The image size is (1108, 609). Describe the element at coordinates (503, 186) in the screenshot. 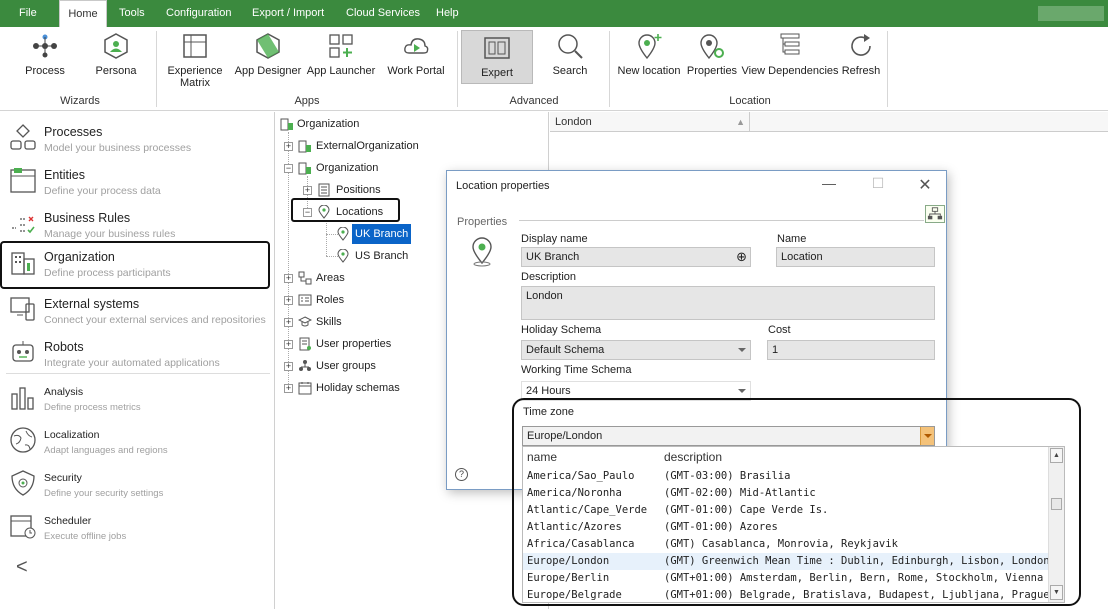

I see `dialog-title: Location properties` at that location.